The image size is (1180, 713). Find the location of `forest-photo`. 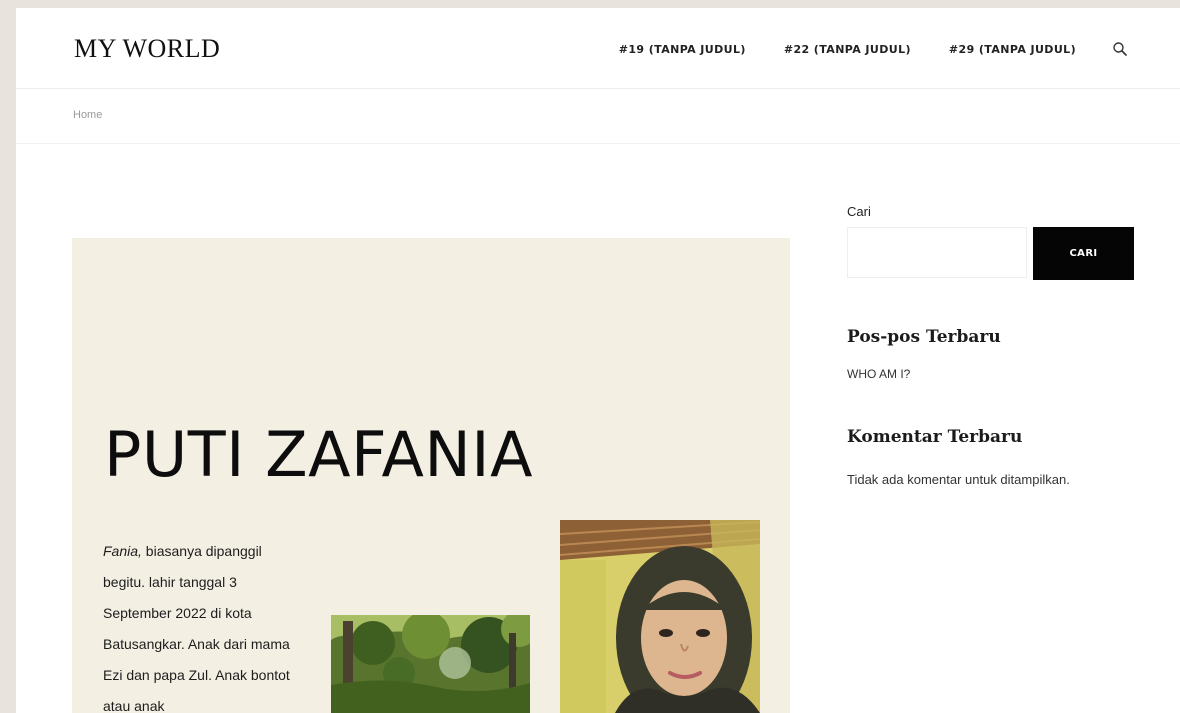

forest-photo is located at coordinates (430, 664).